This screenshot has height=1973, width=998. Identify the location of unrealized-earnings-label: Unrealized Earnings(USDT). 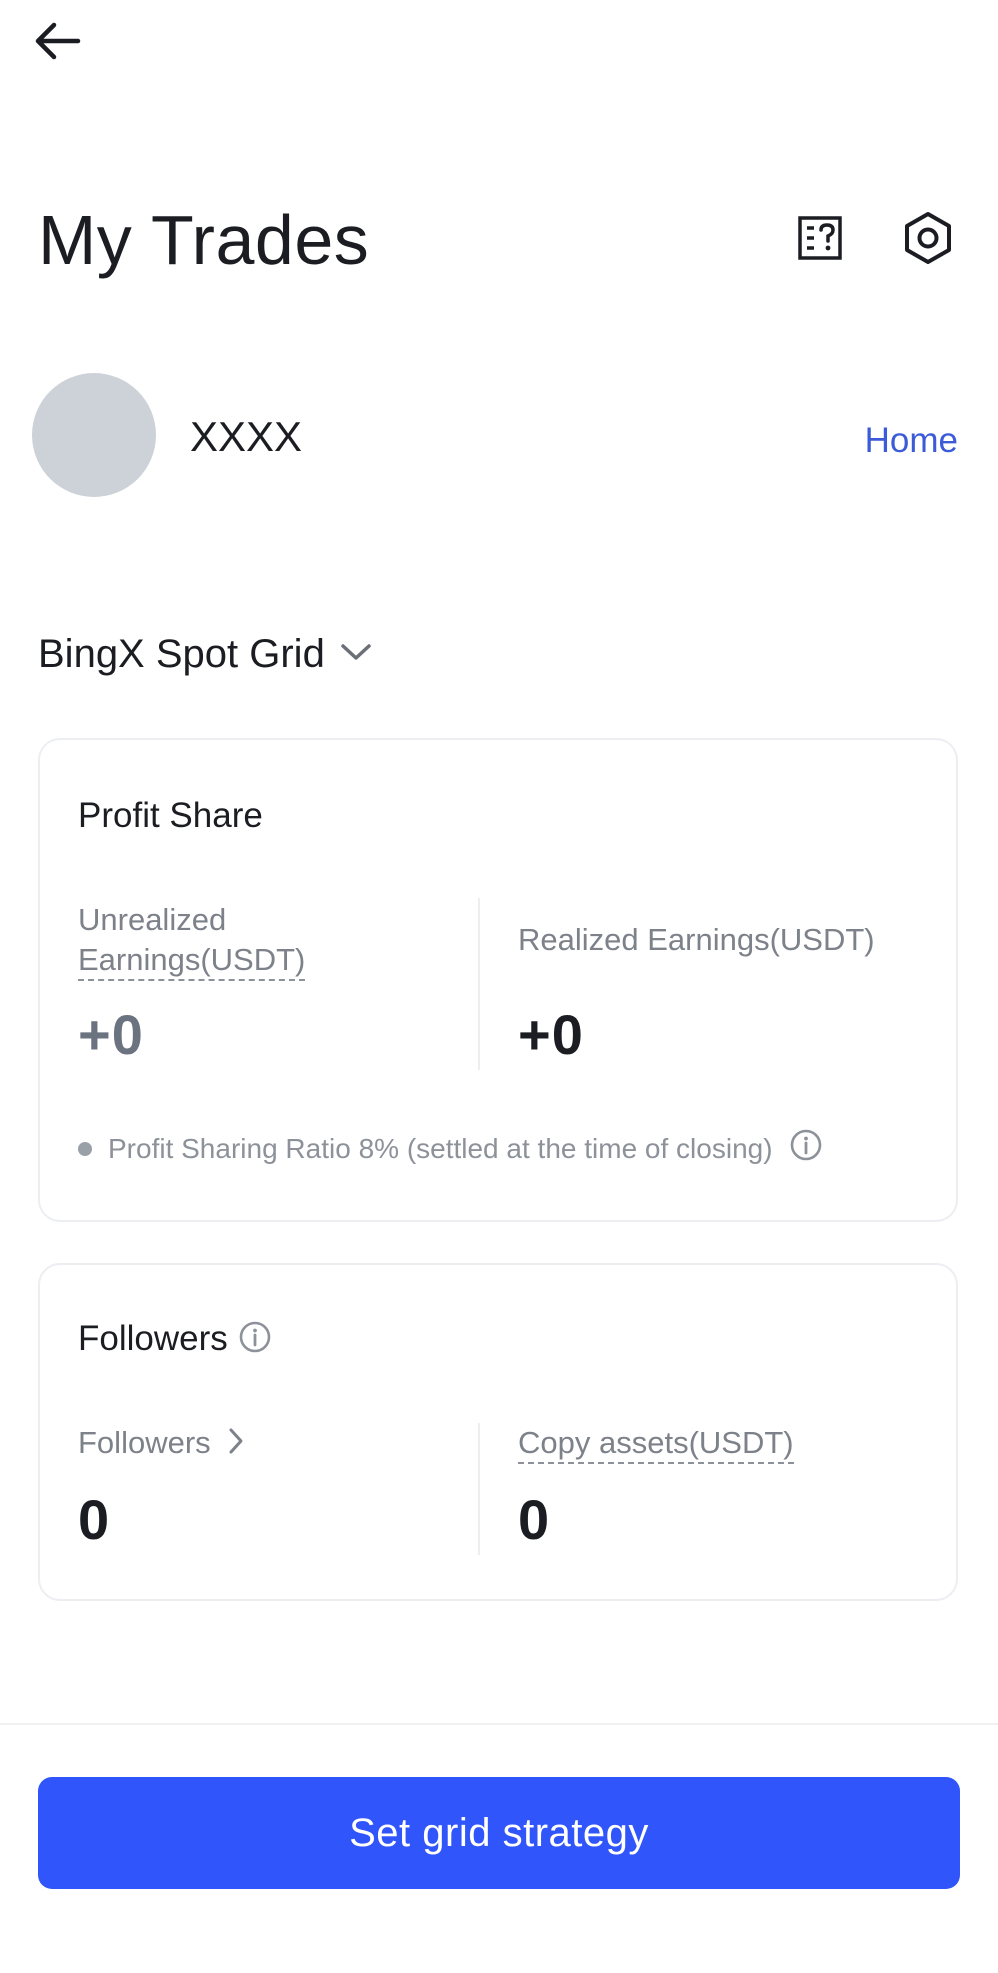
(192, 940).